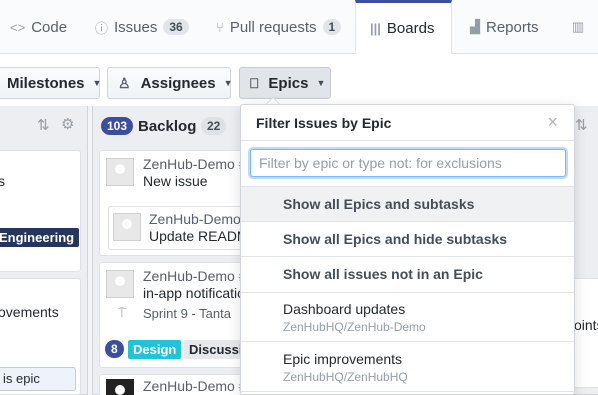 This screenshot has width=598, height=395. What do you see at coordinates (199, 236) in the screenshot?
I see `card-title: Update READM` at bounding box center [199, 236].